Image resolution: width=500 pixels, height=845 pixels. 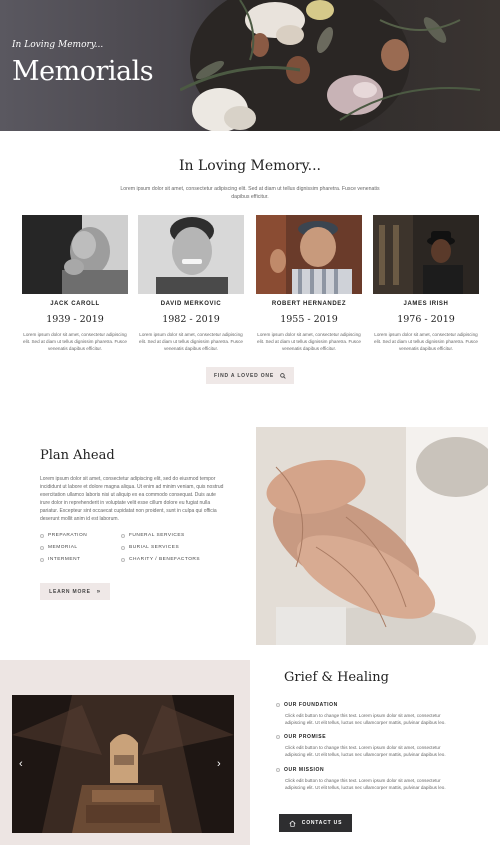 What do you see at coordinates (75, 304) in the screenshot?
I see `person-name: JACK CAROLL` at bounding box center [75, 304].